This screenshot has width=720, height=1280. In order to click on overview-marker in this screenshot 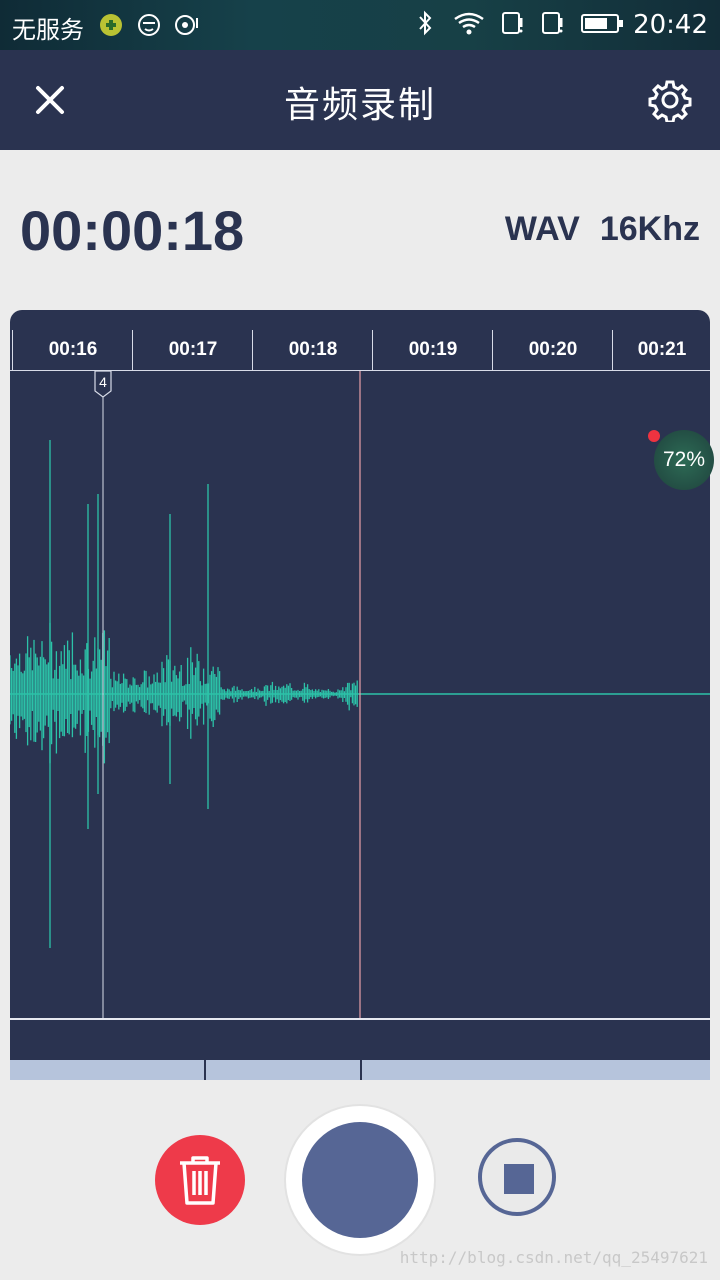, I will do `click(205, 1070)`.